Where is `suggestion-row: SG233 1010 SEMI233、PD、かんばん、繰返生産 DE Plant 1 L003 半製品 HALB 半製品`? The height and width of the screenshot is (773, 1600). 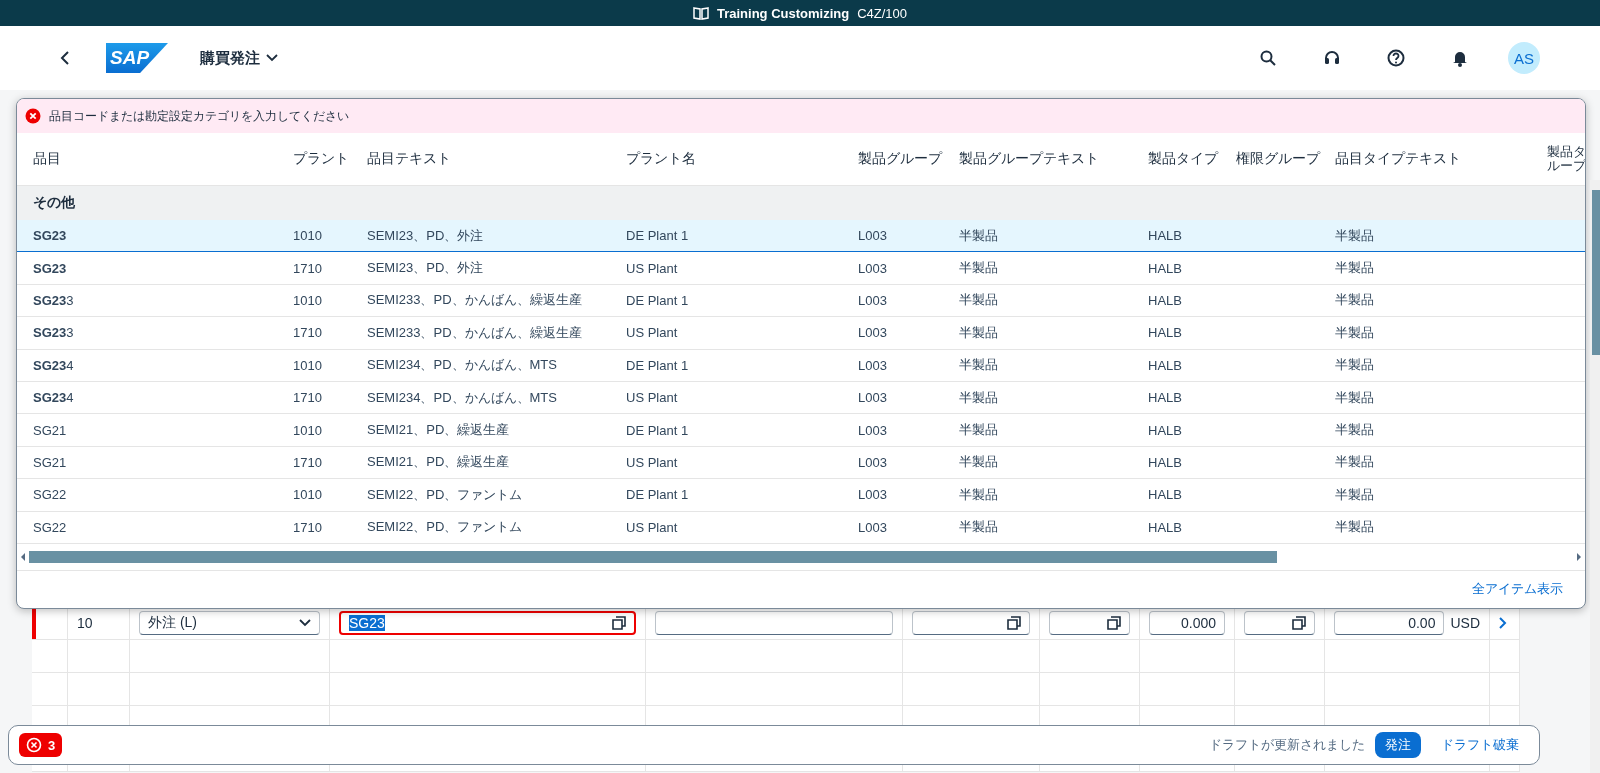 suggestion-row: SG233 1010 SEMI233、PD、かんばん、繰返生産 DE Plant 1 L003 半製品 HALB 半製品 is located at coordinates (801, 301).